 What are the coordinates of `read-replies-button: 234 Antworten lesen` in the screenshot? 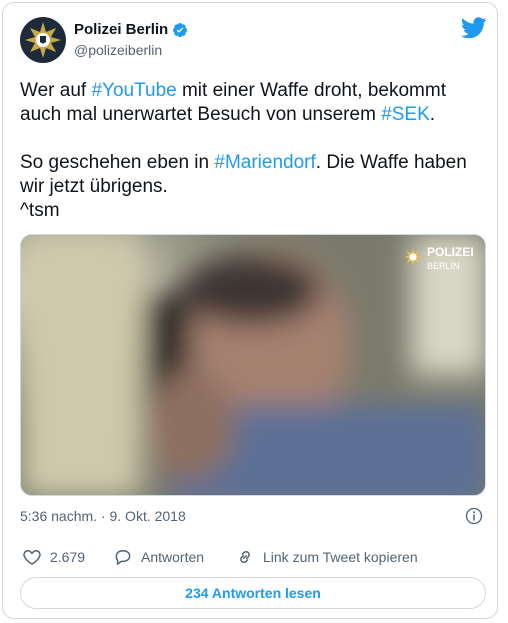 It's located at (253, 593).